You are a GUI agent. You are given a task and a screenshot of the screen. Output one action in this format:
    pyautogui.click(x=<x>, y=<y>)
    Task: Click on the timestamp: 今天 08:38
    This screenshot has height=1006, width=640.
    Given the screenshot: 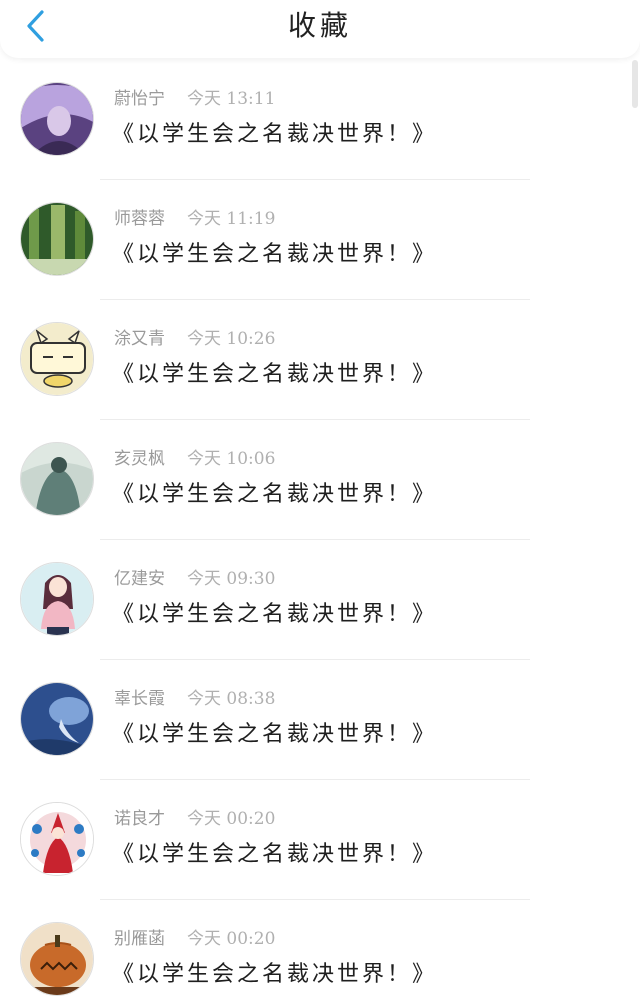 What is the action you would take?
    pyautogui.click(x=231, y=699)
    